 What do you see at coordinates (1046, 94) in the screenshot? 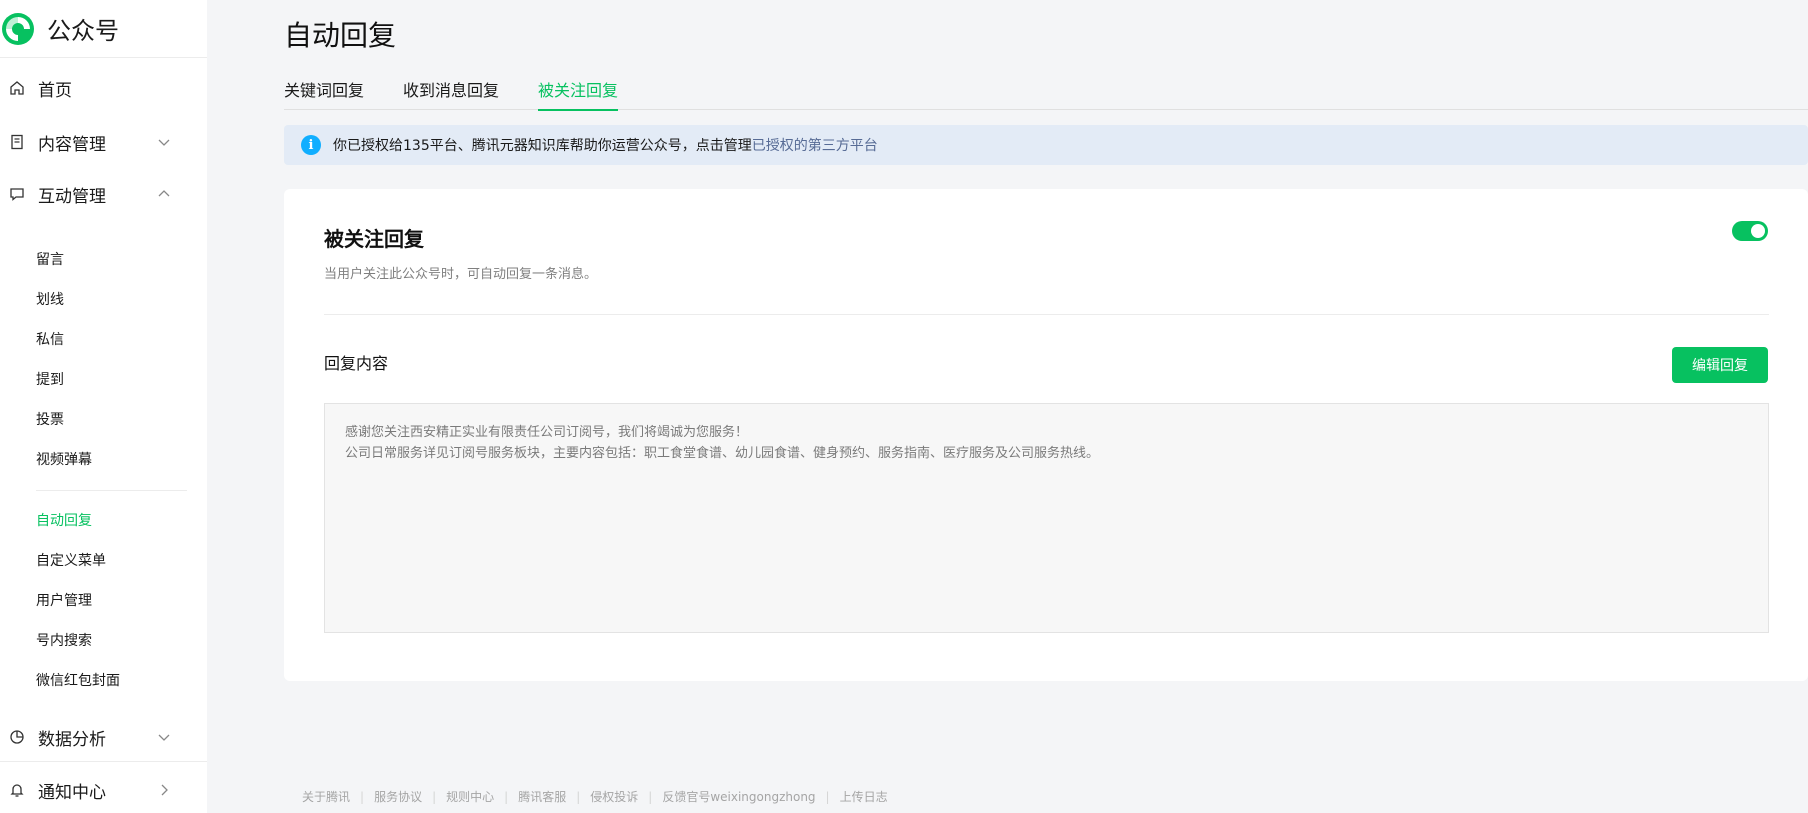
I see `reply-tabs: 关键词回复 收到消息回复 被关注回复` at bounding box center [1046, 94].